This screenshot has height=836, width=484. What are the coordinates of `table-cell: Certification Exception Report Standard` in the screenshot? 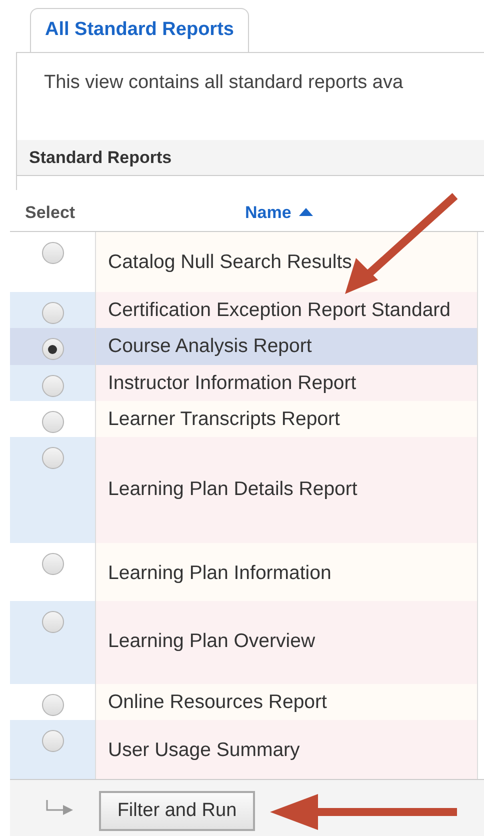 It's located at (286, 310).